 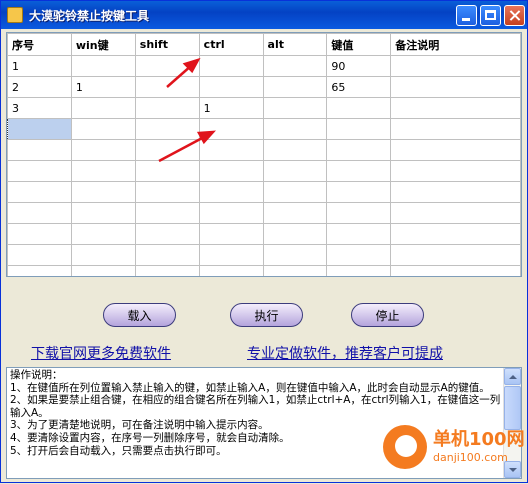 What do you see at coordinates (387, 315) in the screenshot?
I see `stop-button: 停止` at bounding box center [387, 315].